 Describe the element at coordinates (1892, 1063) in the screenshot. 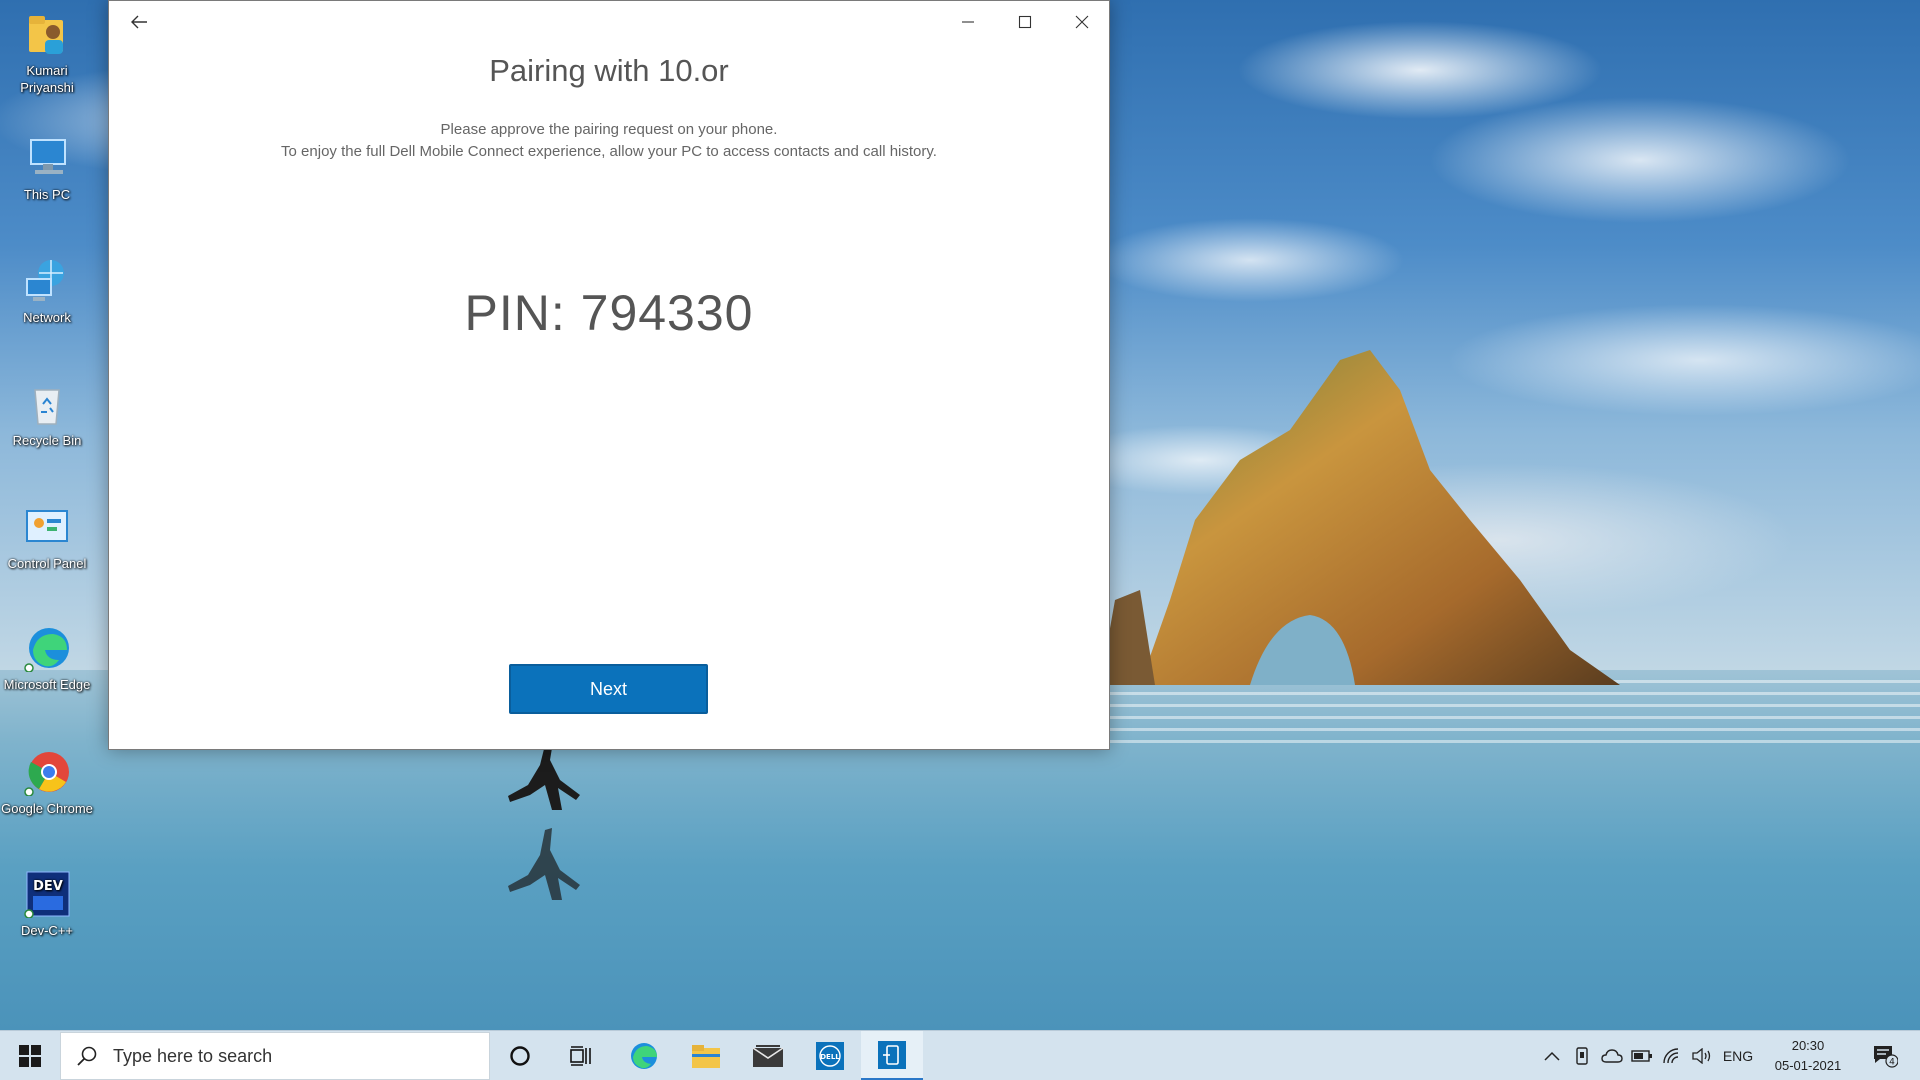

I see `notification-count-badge: 4` at that location.